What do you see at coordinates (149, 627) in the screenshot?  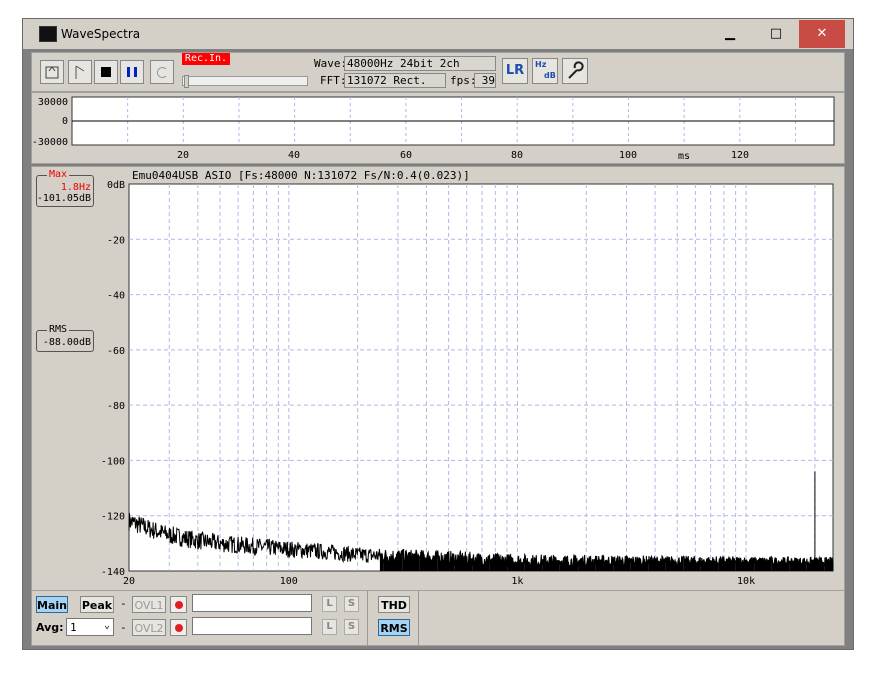 I see `ovl2-button: OVL2` at bounding box center [149, 627].